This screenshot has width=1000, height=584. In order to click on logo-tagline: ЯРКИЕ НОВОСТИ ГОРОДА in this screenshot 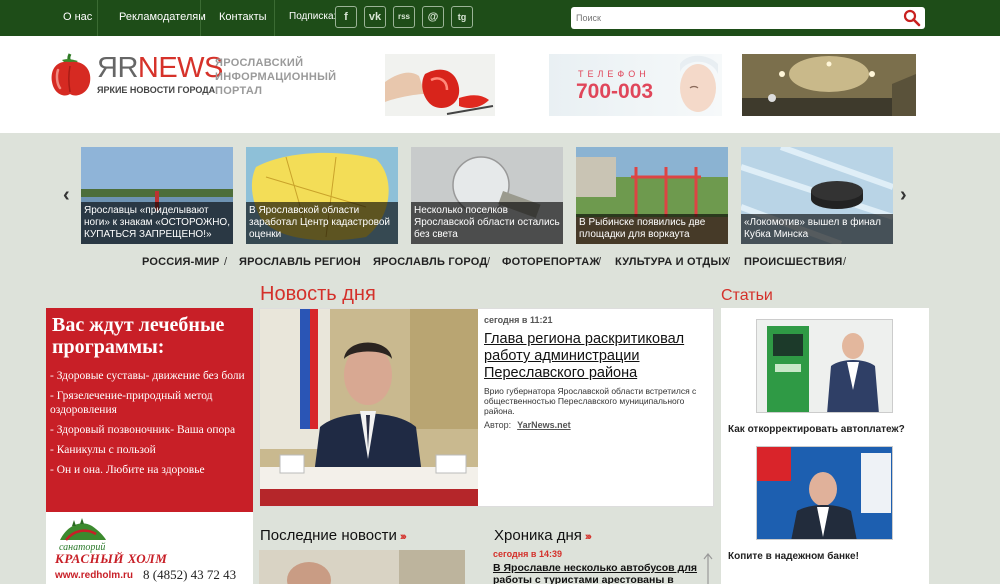, I will do `click(156, 90)`.